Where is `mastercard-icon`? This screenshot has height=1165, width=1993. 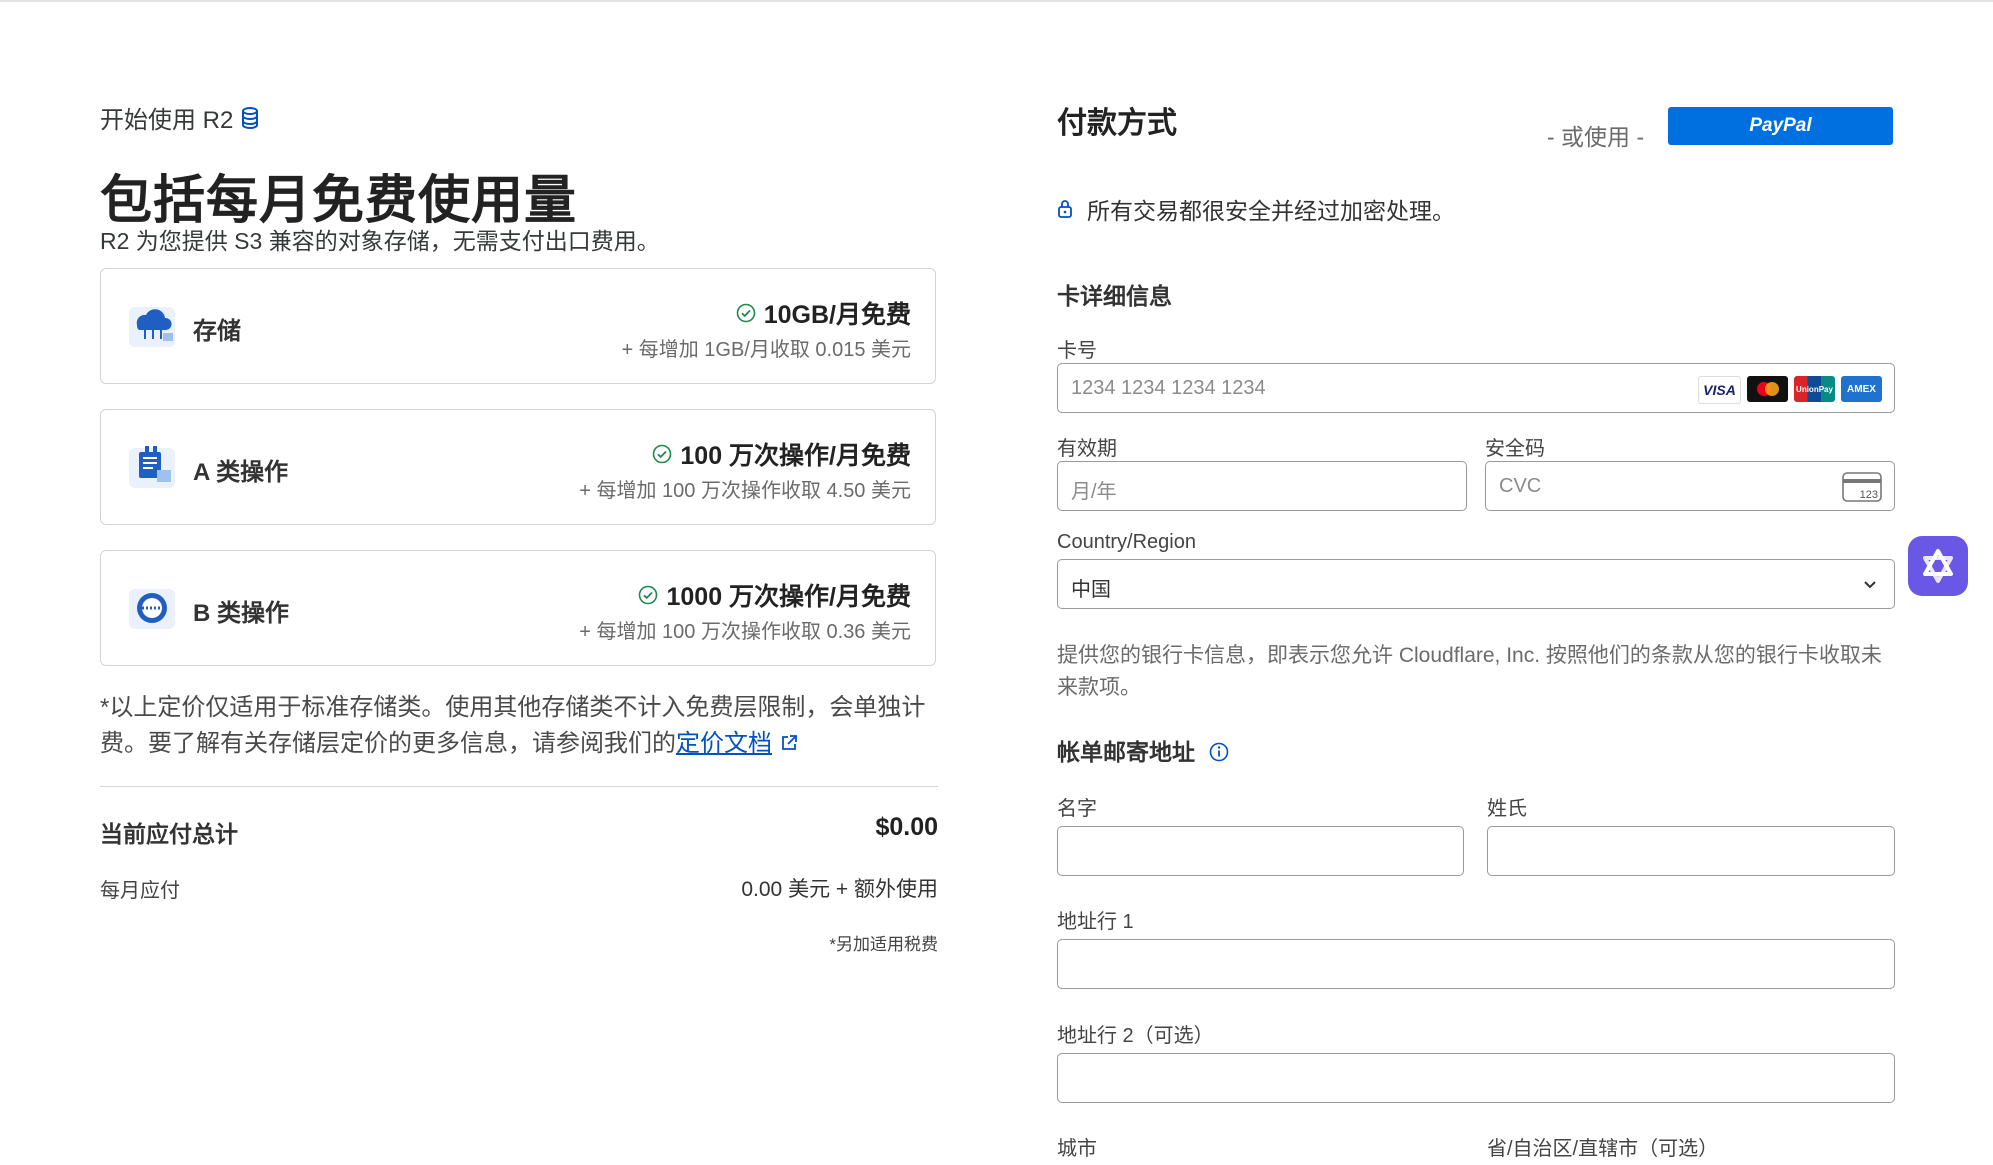
mastercard-icon is located at coordinates (1767, 389).